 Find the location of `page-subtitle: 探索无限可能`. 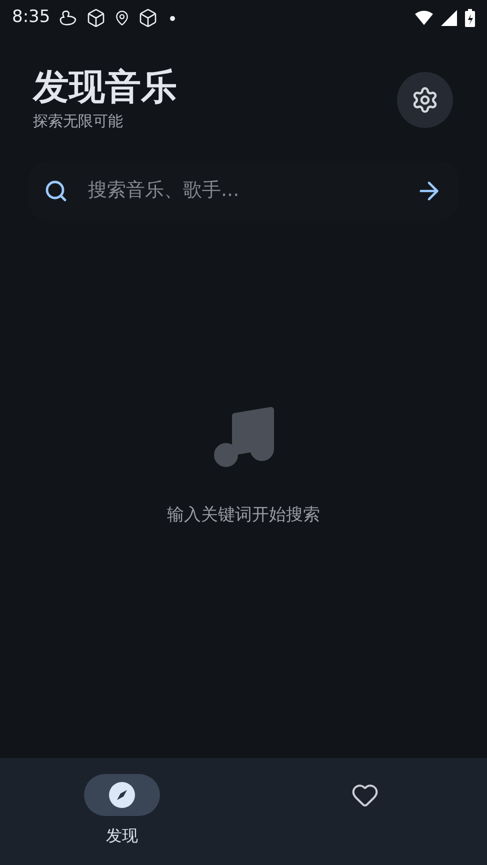

page-subtitle: 探索无限可能 is located at coordinates (78, 121).